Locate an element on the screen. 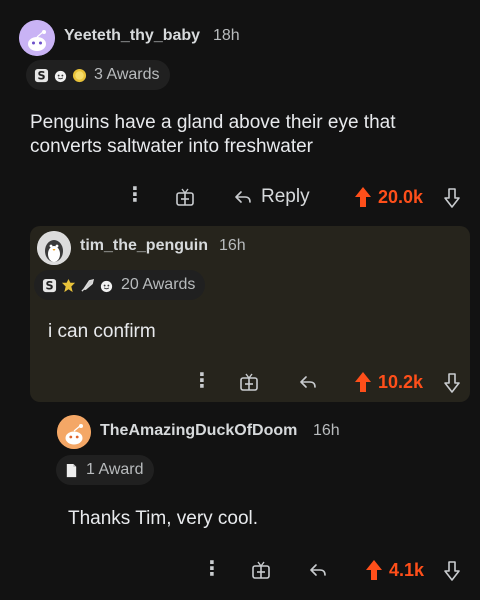  awards-count: 3 Awards is located at coordinates (127, 74).